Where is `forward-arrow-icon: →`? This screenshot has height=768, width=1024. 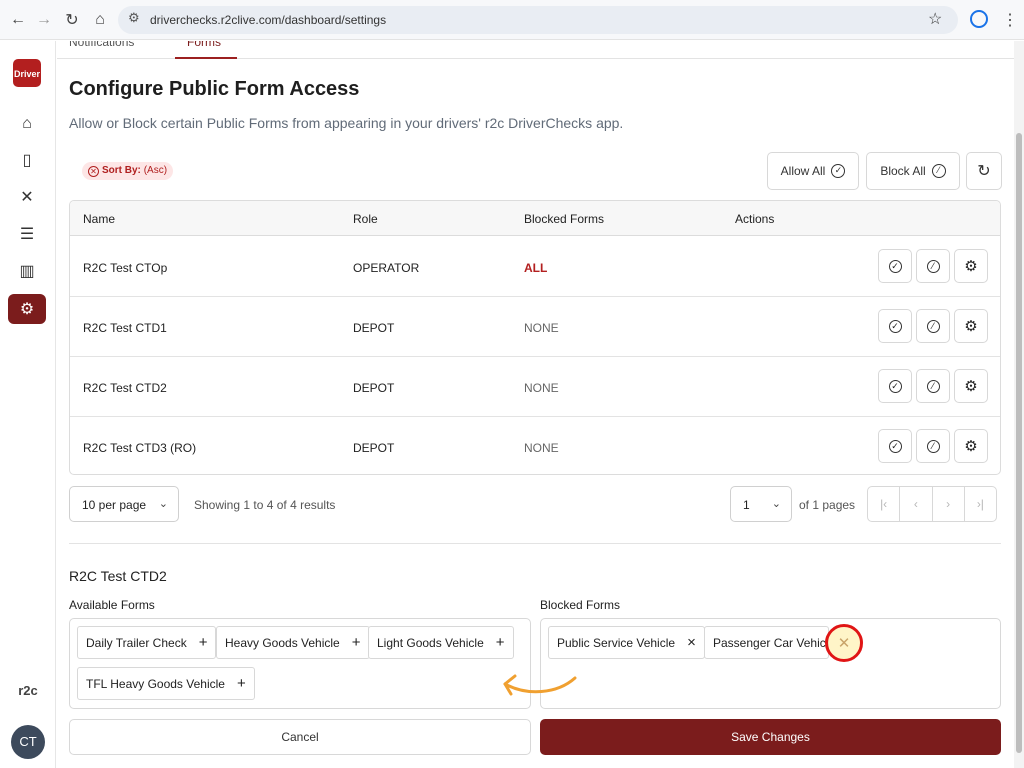
forward-arrow-icon: → is located at coordinates (44, 20).